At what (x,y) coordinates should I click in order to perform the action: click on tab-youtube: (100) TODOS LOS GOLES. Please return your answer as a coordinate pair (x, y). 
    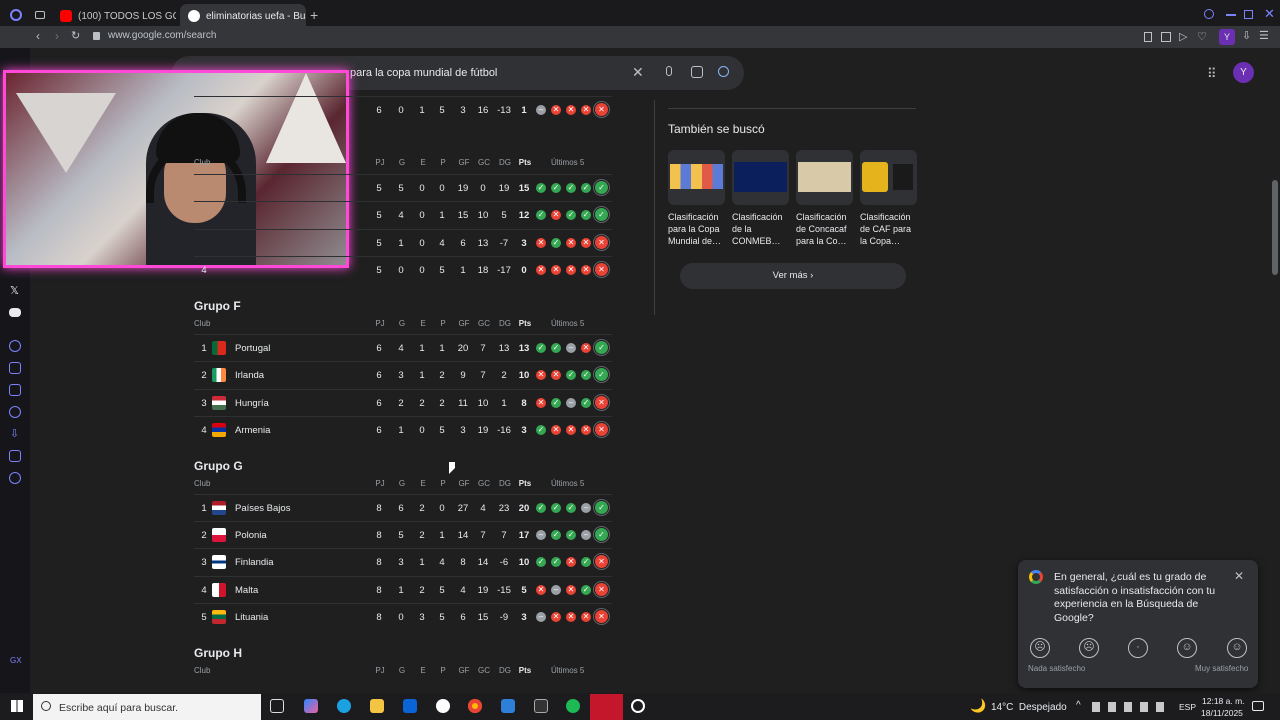
    Looking at the image, I should click on (114, 16).